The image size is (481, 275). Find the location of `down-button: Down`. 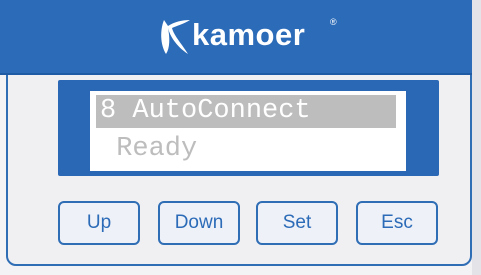

down-button: Down is located at coordinates (199, 223).